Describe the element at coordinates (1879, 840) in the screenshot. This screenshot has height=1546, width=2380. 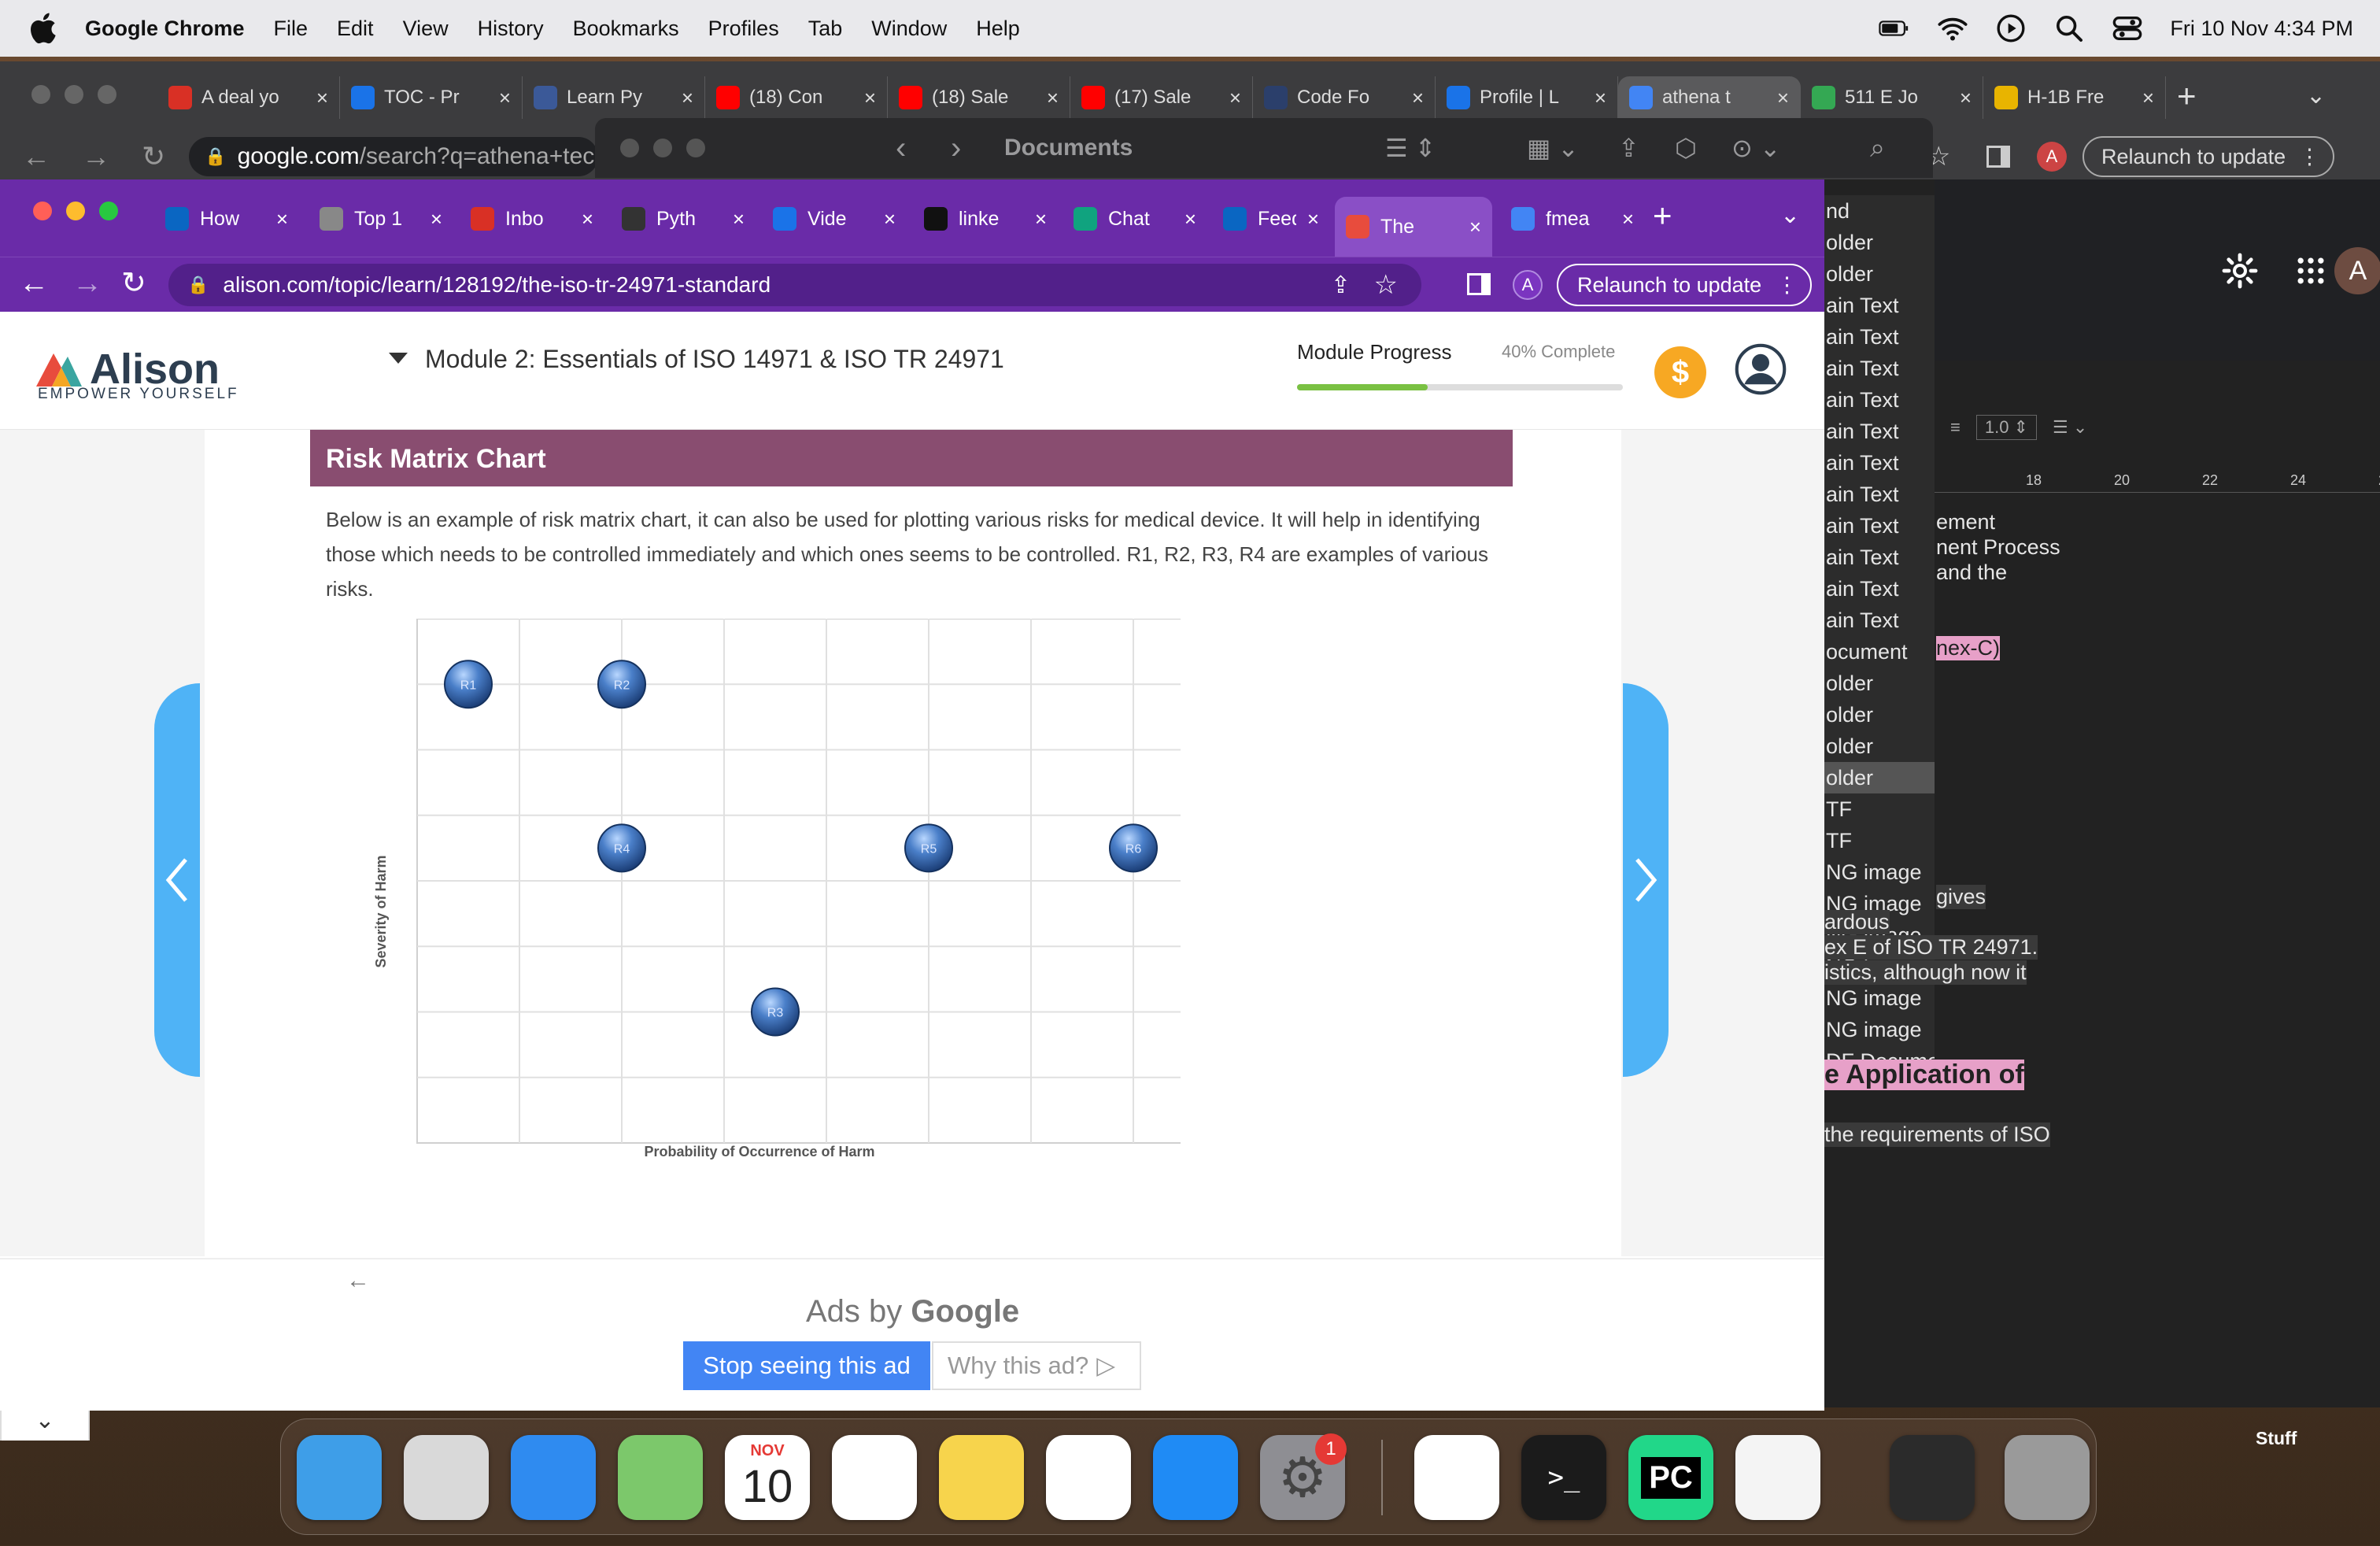
I see `file-kind-item: TF` at that location.